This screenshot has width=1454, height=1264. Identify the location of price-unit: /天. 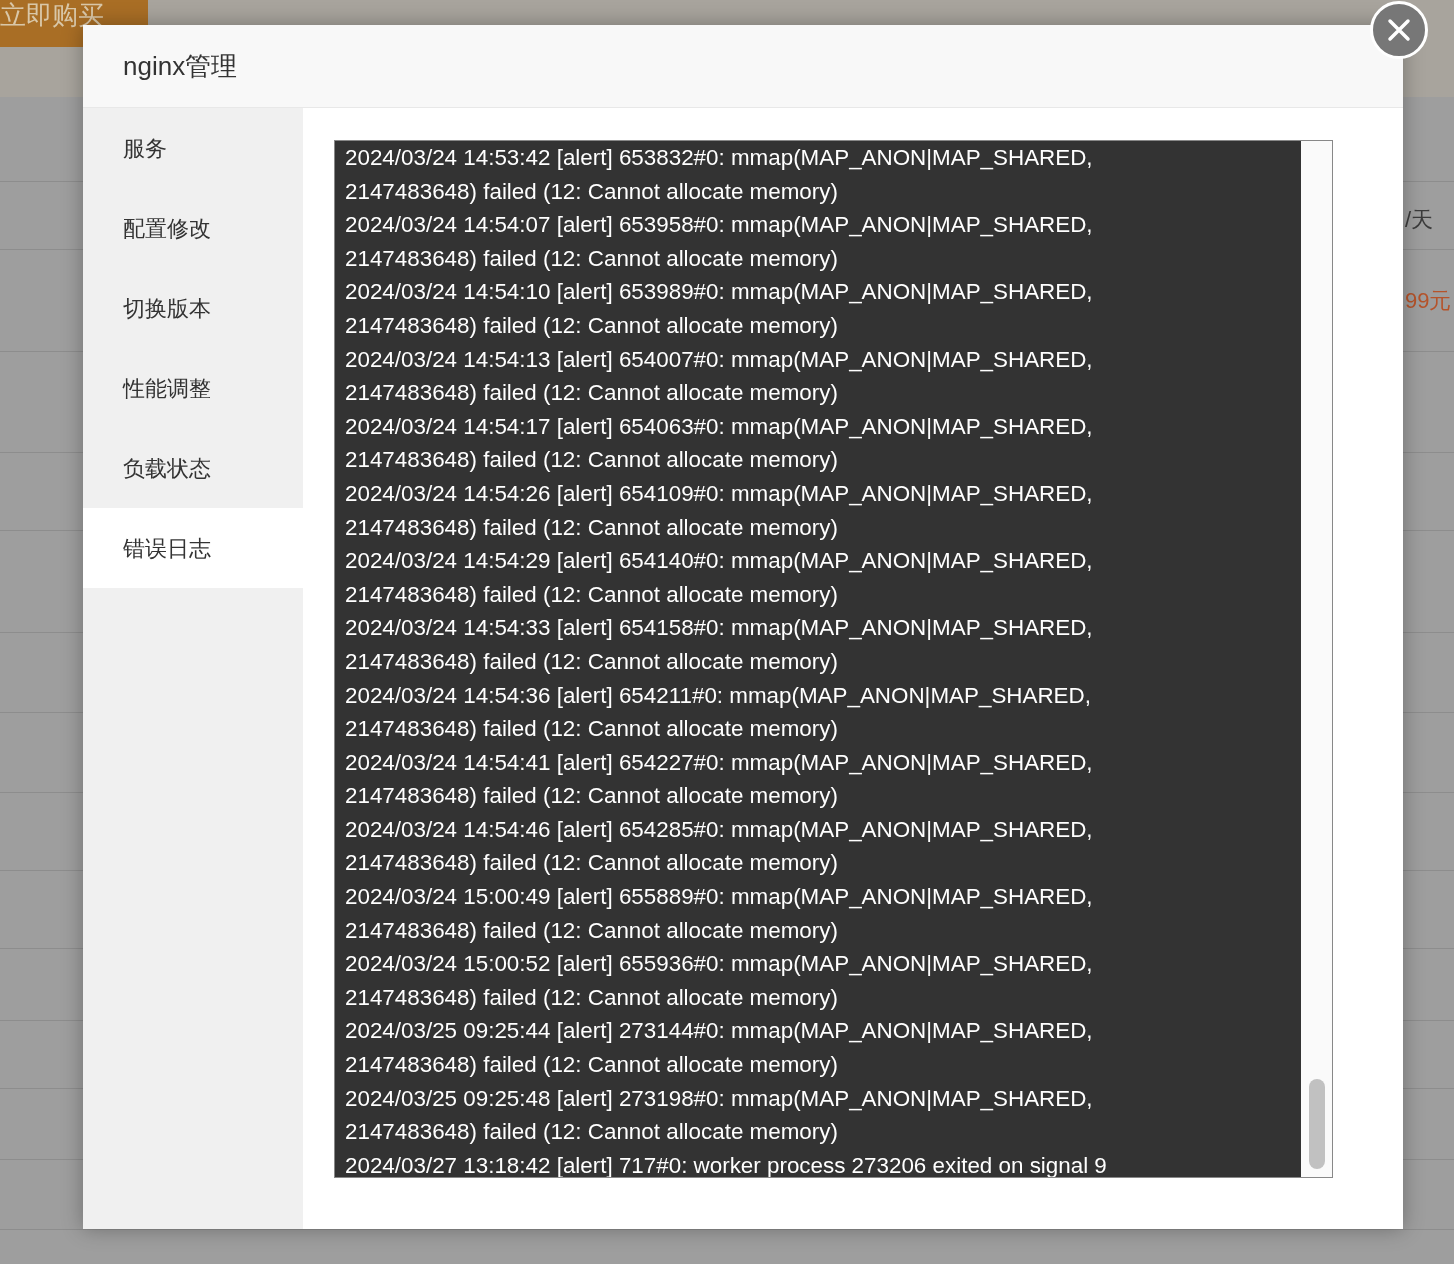
(1419, 220).